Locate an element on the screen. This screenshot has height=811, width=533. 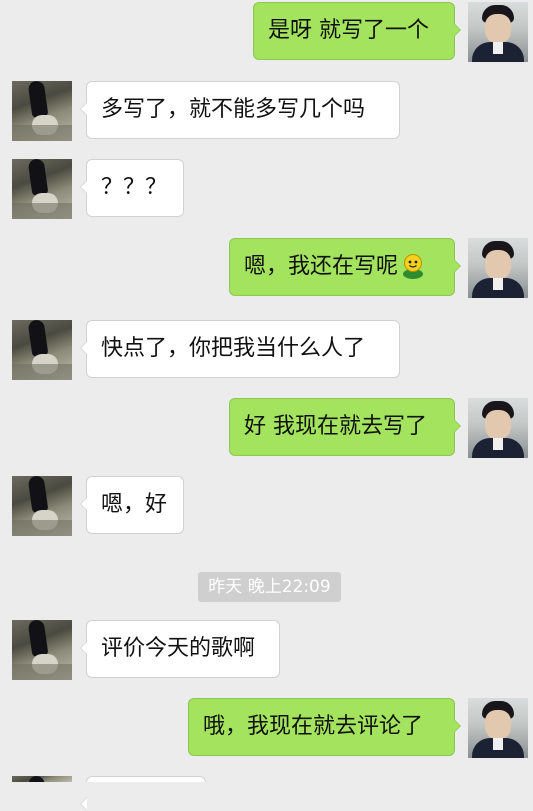
message-bubble: 是呀 就写了一个 is located at coordinates (357, 31).